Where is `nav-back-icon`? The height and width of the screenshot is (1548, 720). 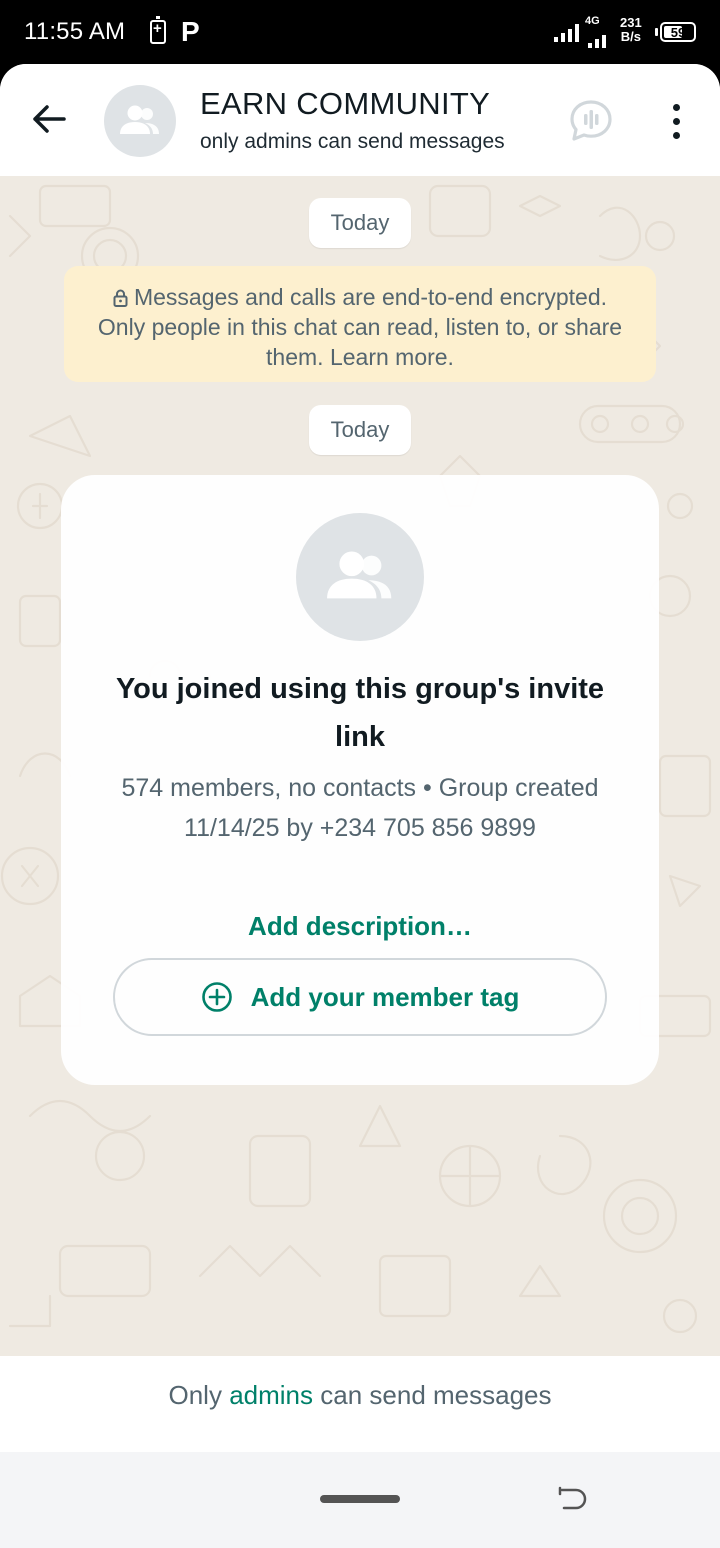
nav-back-icon is located at coordinates (573, 1501).